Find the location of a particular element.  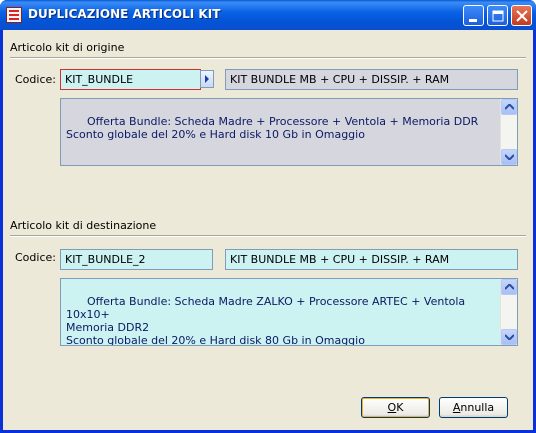

origin-notes-scrollbar is located at coordinates (508, 132).